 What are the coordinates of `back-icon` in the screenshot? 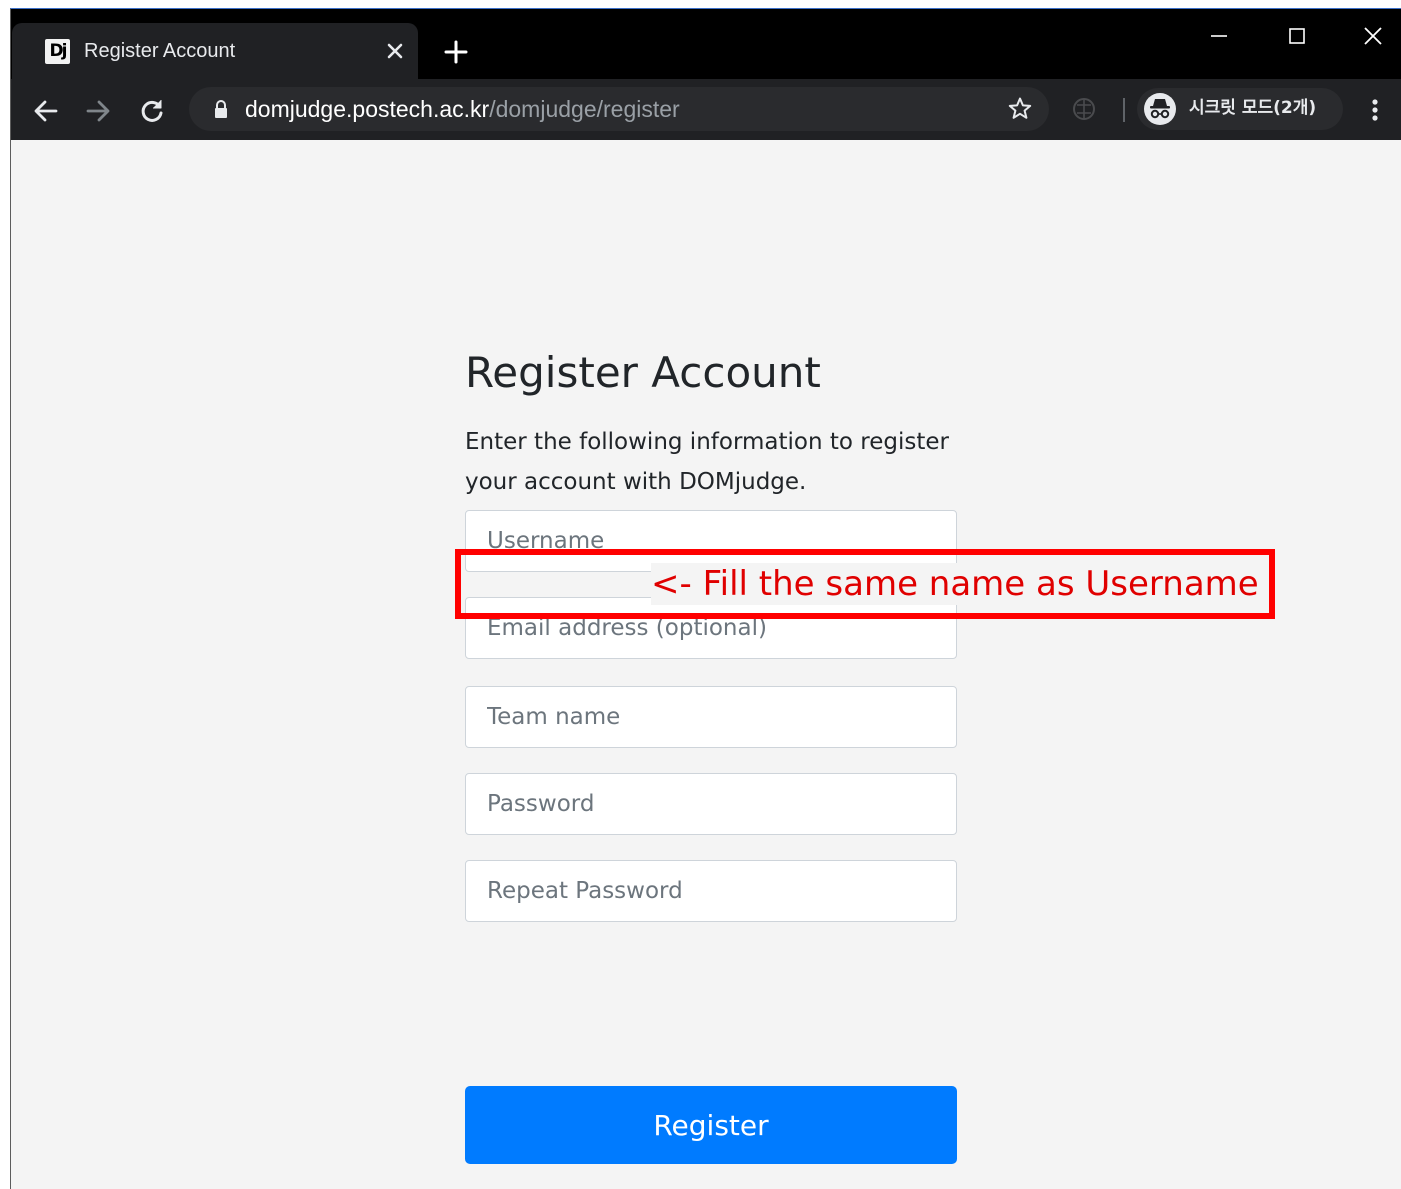 It's located at (46, 111).